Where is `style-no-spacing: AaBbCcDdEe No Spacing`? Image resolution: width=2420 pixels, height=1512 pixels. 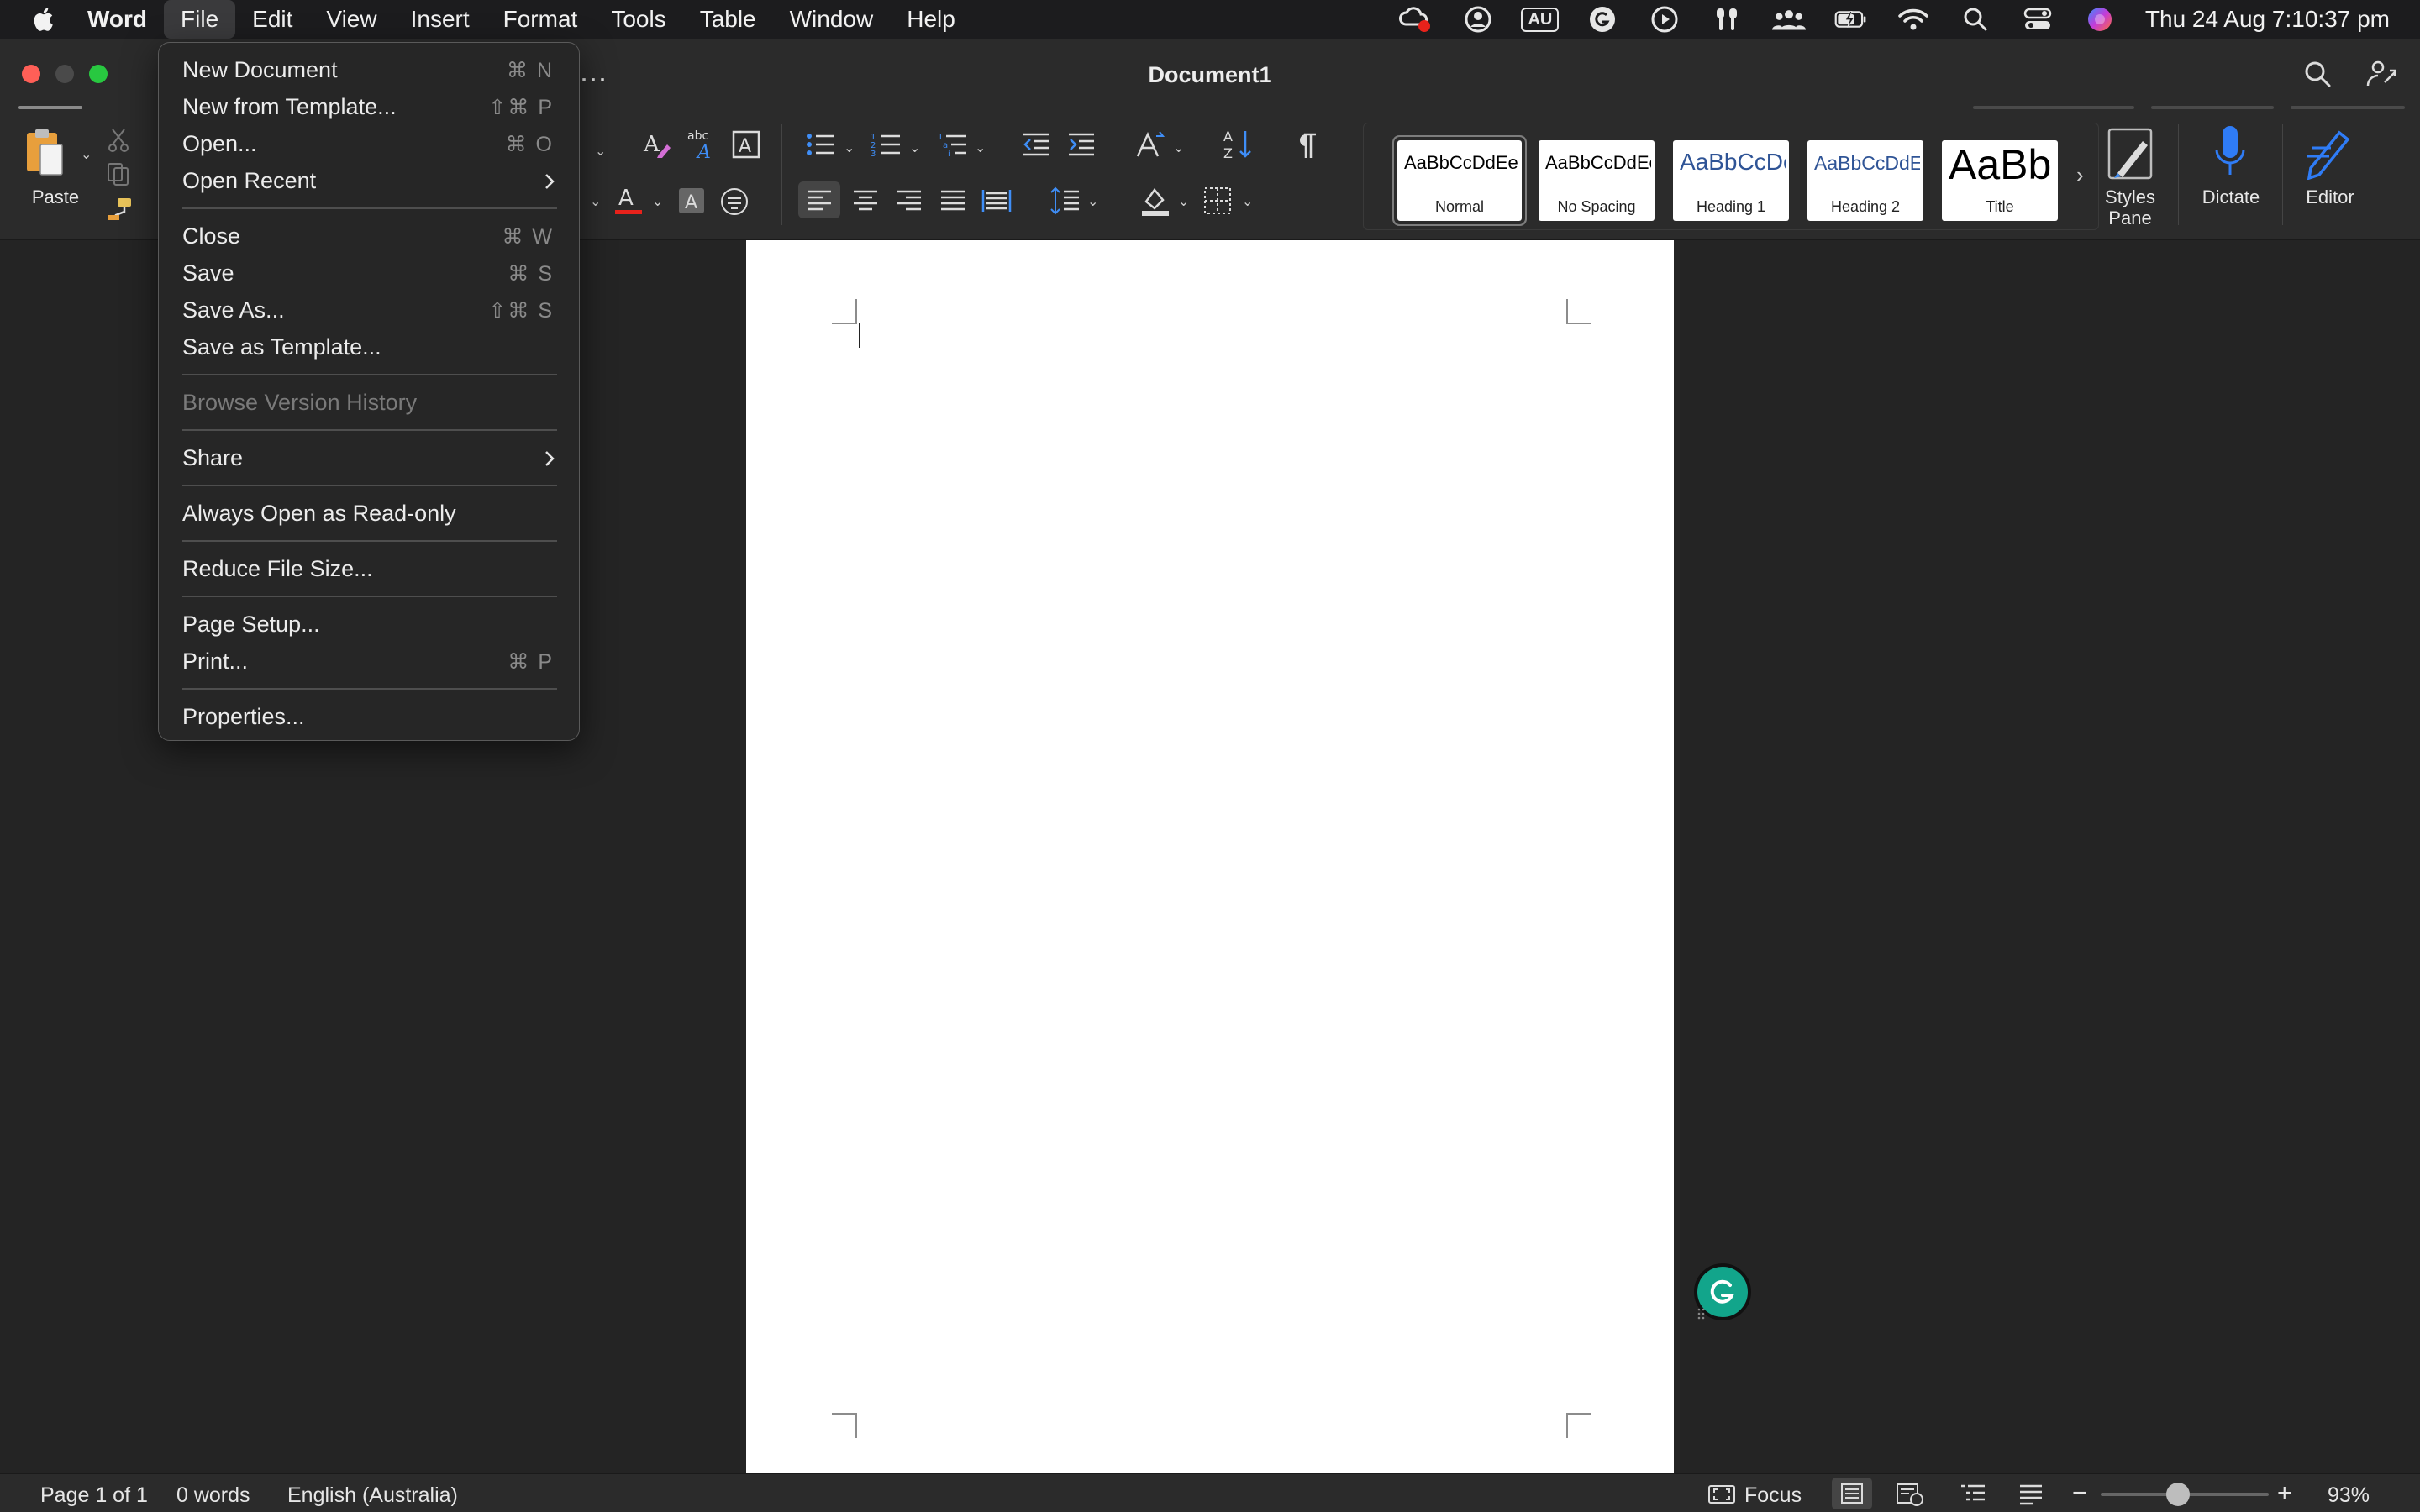
style-no-spacing: AaBbCcDdEe No Spacing is located at coordinates (1597, 180).